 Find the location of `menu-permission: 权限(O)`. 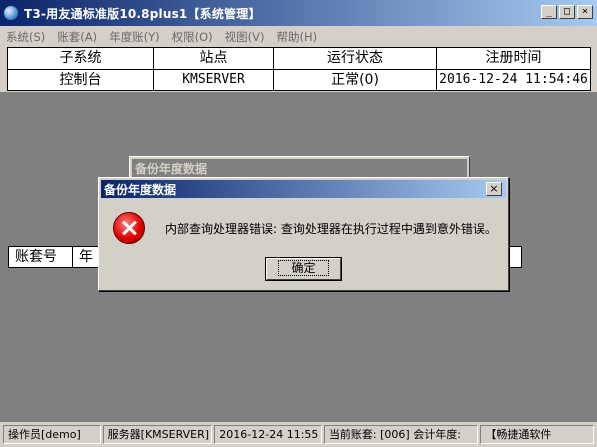

menu-permission: 权限(O) is located at coordinates (192, 37).